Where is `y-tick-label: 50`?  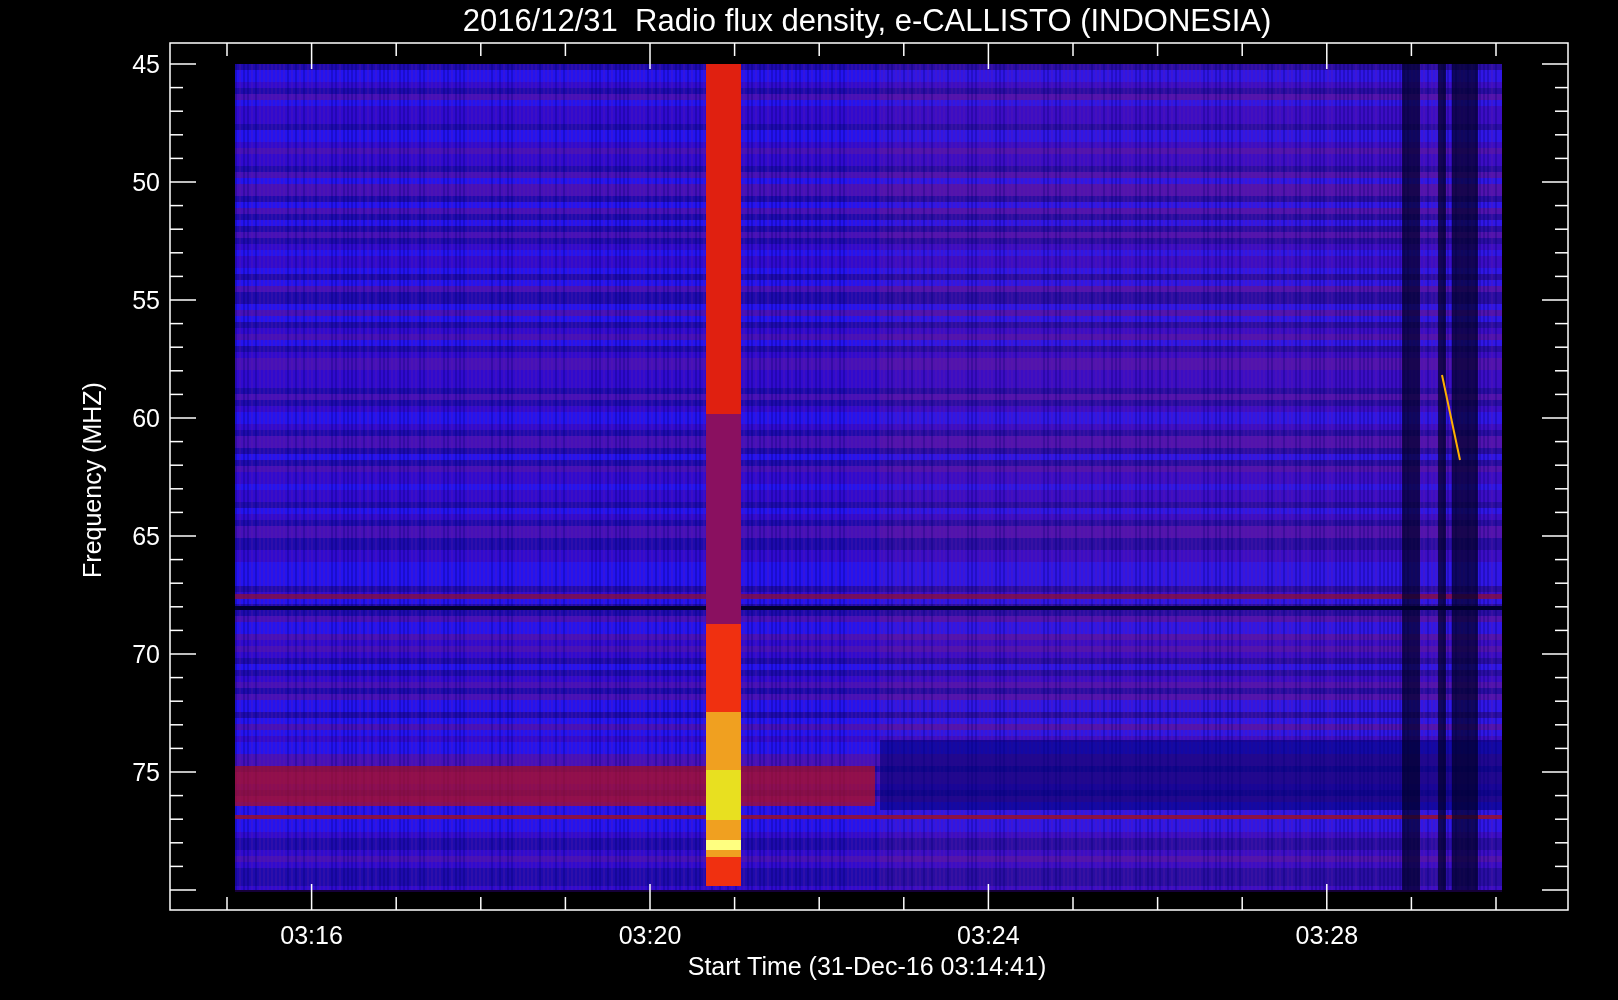 y-tick-label: 50 is located at coordinates (146, 182).